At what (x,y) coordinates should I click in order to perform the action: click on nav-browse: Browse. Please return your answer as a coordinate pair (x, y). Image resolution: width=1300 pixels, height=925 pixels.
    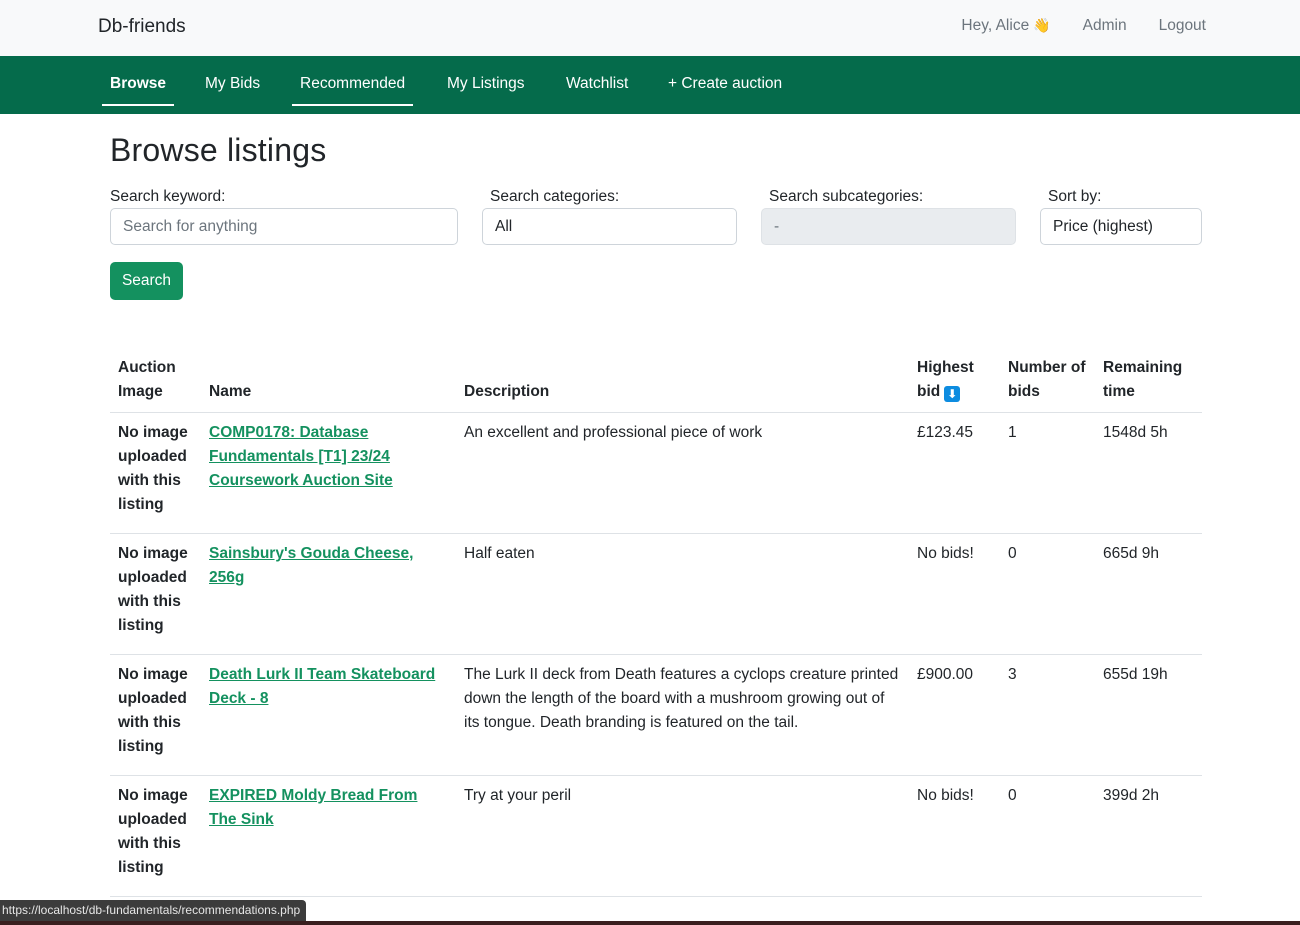
    Looking at the image, I should click on (138, 85).